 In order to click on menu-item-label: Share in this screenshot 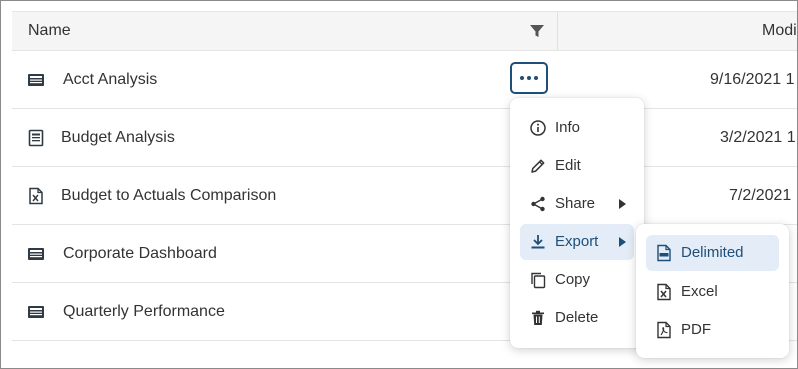, I will do `click(575, 203)`.